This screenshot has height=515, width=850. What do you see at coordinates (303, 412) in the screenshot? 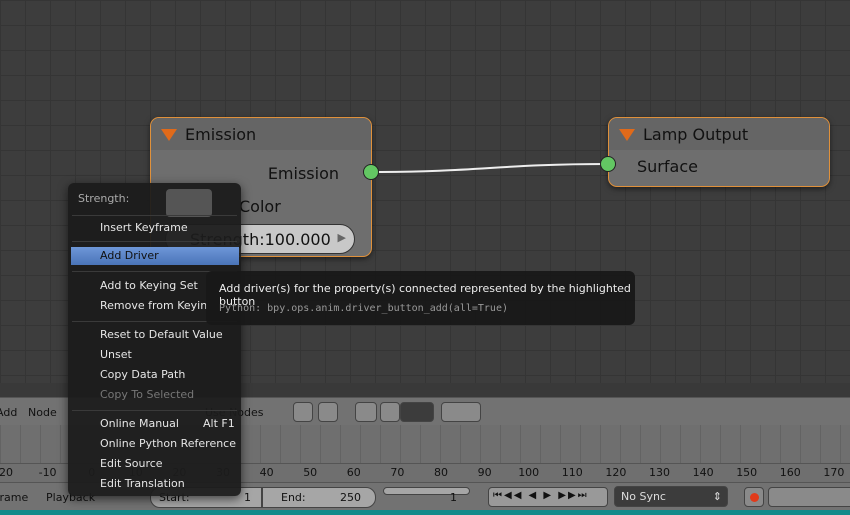
I see `pin-icon` at bounding box center [303, 412].